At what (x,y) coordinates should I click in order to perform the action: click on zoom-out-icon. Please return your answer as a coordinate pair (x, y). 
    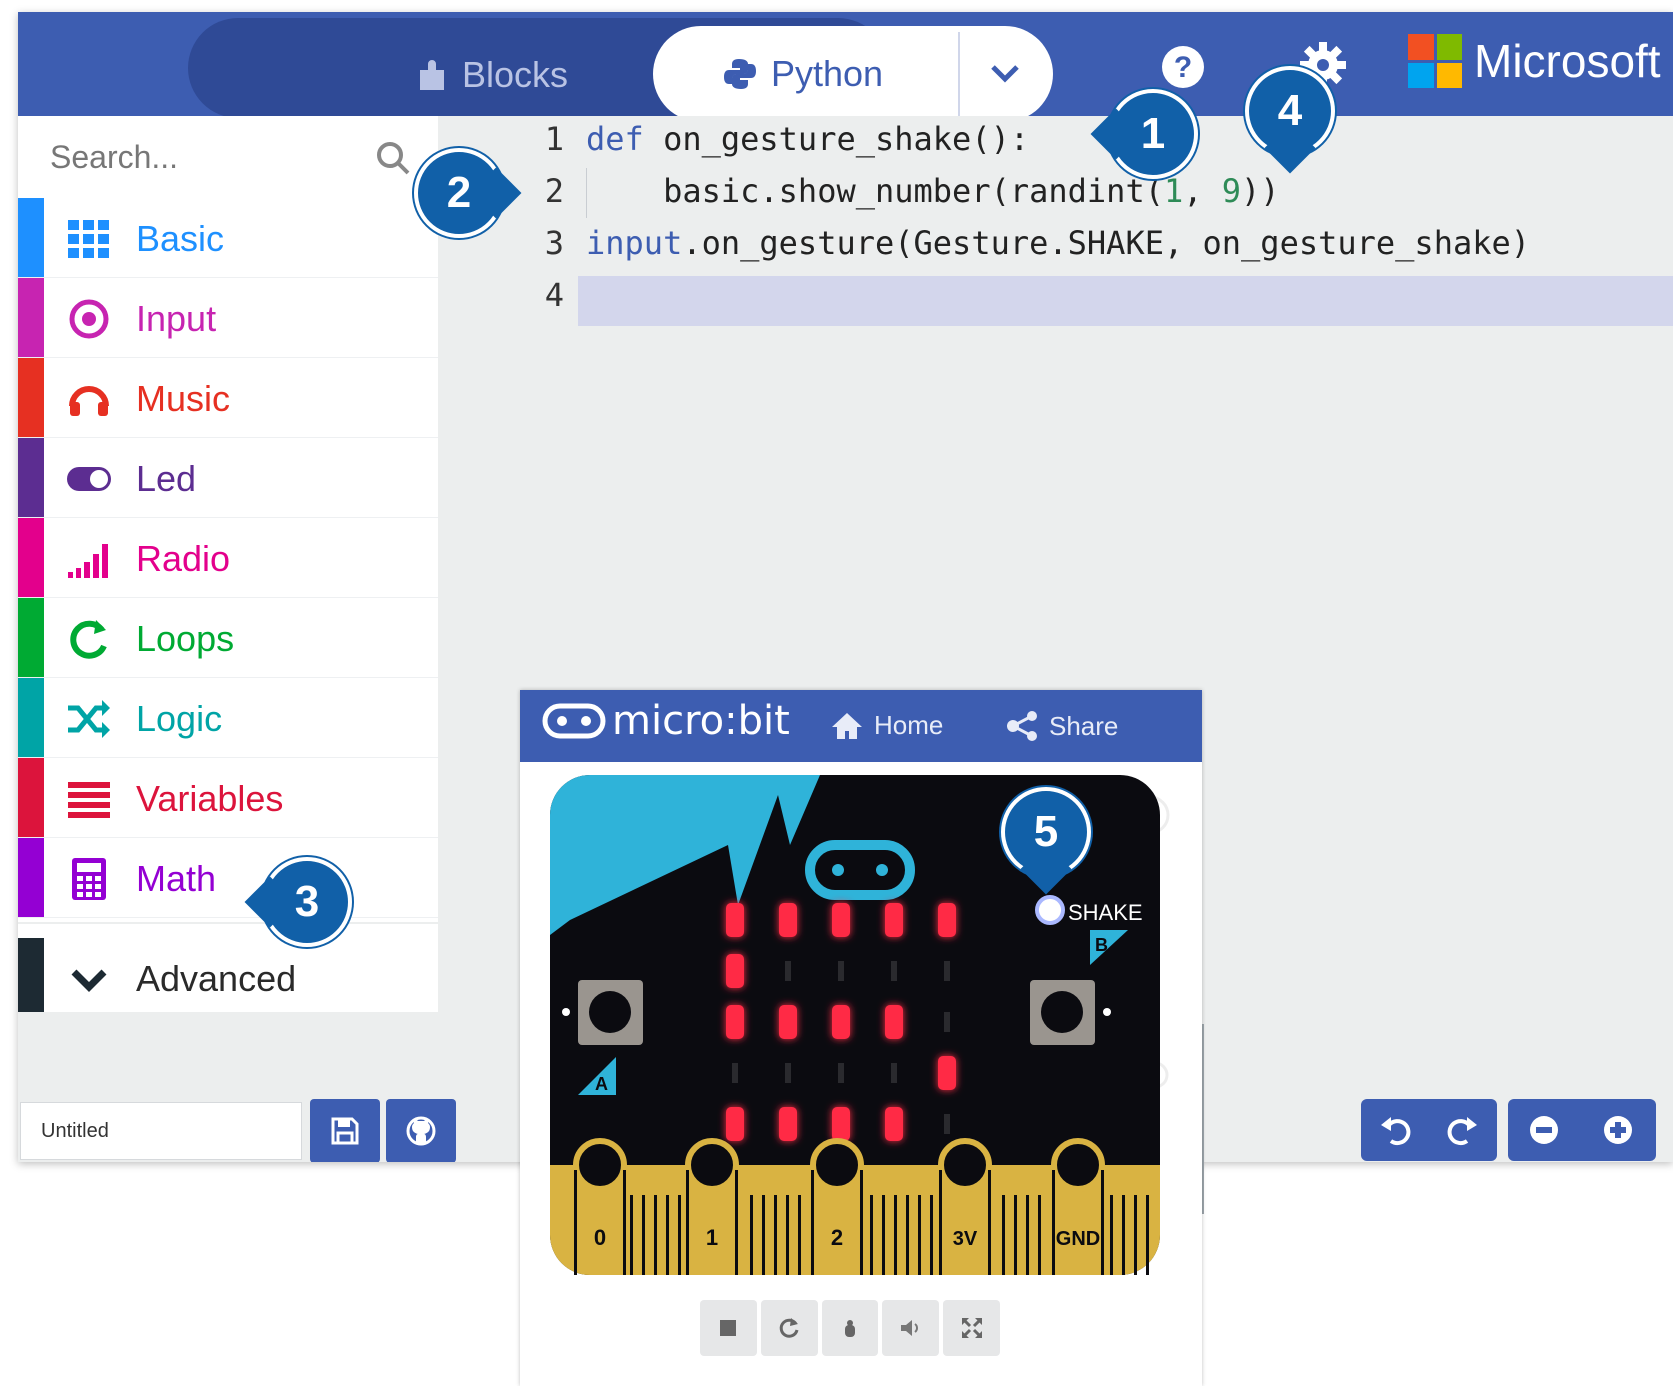
    Looking at the image, I should click on (1544, 1130).